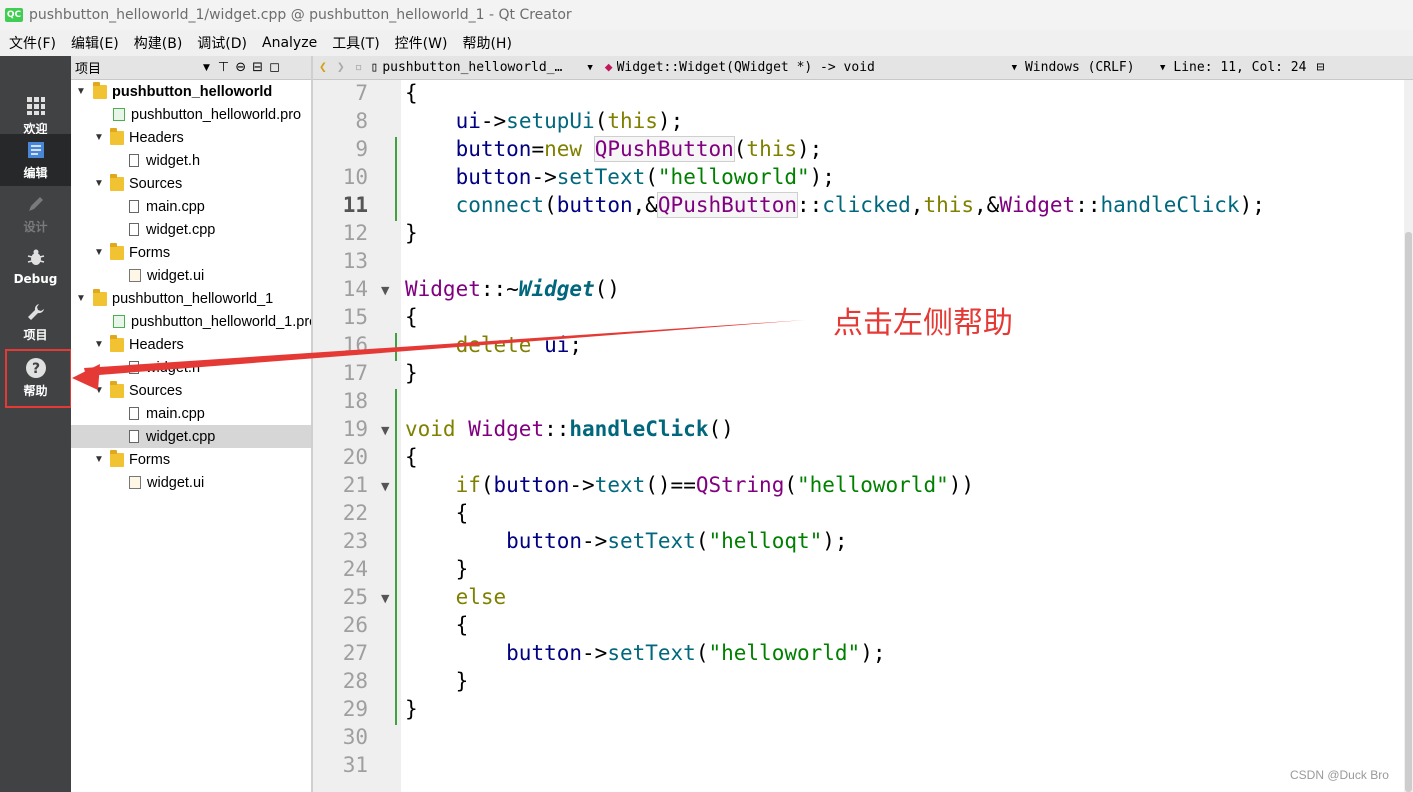  What do you see at coordinates (191, 114) in the screenshot?
I see `tree-item-pro-file: pushbutton_helloworld.pro` at bounding box center [191, 114].